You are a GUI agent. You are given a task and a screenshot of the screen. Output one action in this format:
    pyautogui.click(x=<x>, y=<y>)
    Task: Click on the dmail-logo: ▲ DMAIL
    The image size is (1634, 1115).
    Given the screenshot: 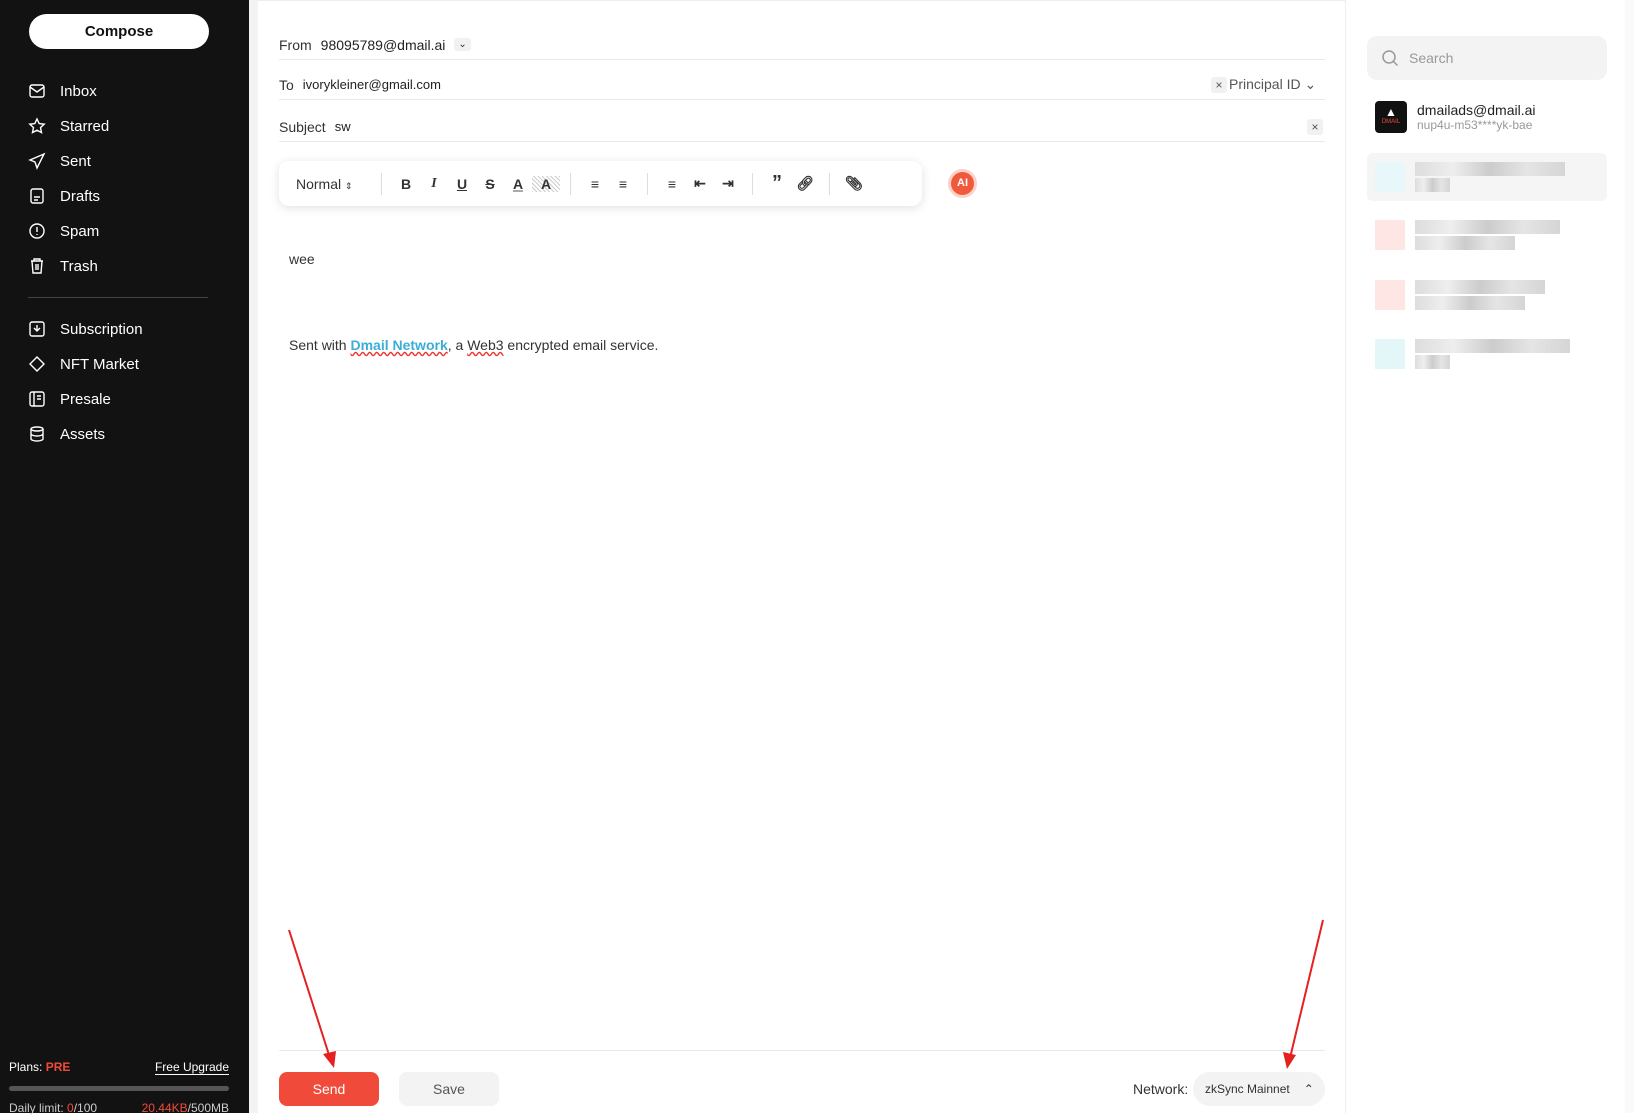 What is the action you would take?
    pyautogui.click(x=1391, y=117)
    